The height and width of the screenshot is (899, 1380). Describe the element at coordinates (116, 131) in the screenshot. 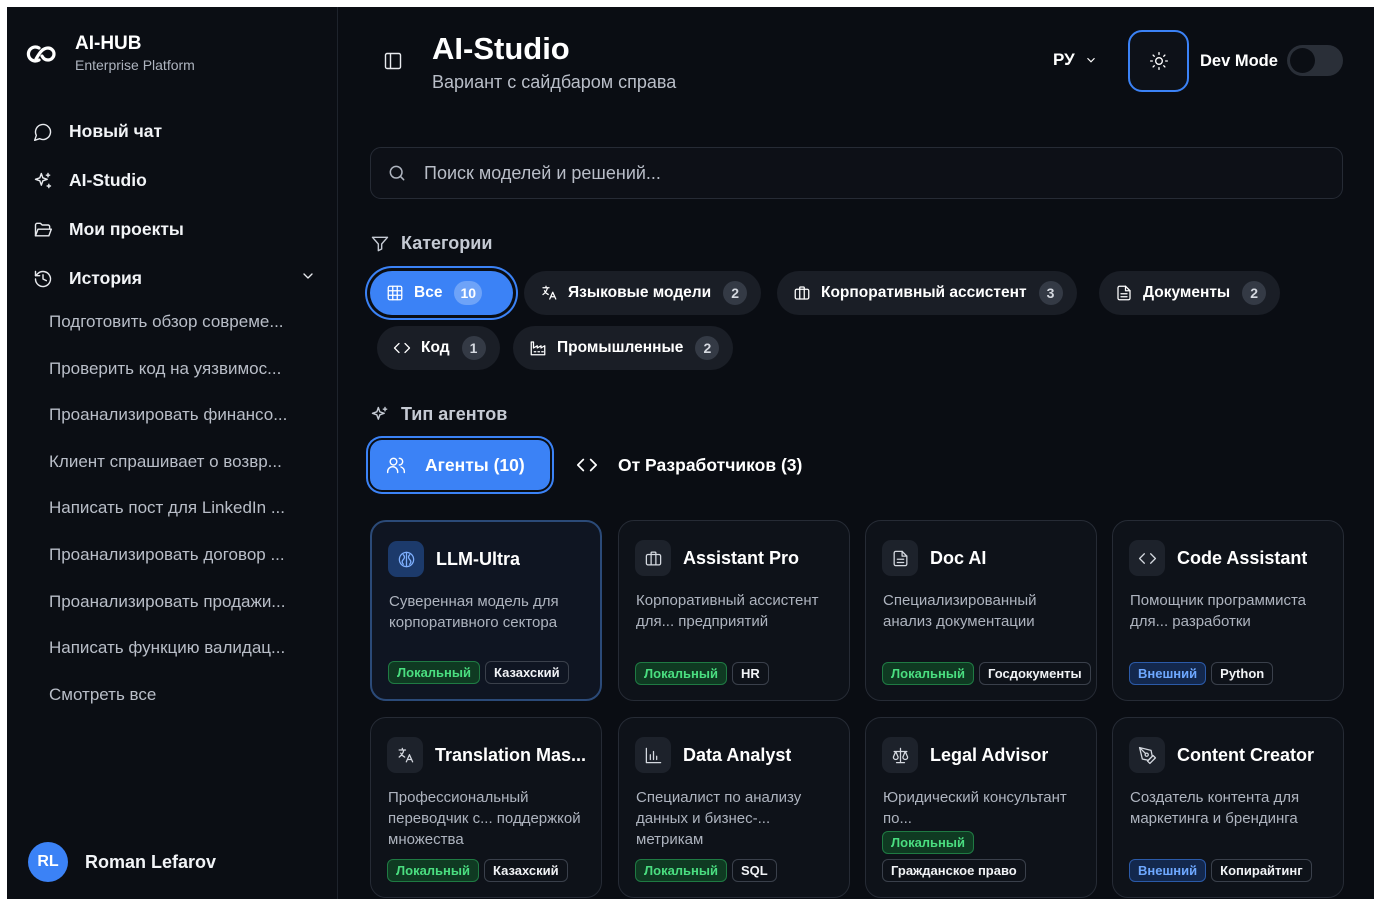

I see `sidebar-item-label: Новый чат` at that location.